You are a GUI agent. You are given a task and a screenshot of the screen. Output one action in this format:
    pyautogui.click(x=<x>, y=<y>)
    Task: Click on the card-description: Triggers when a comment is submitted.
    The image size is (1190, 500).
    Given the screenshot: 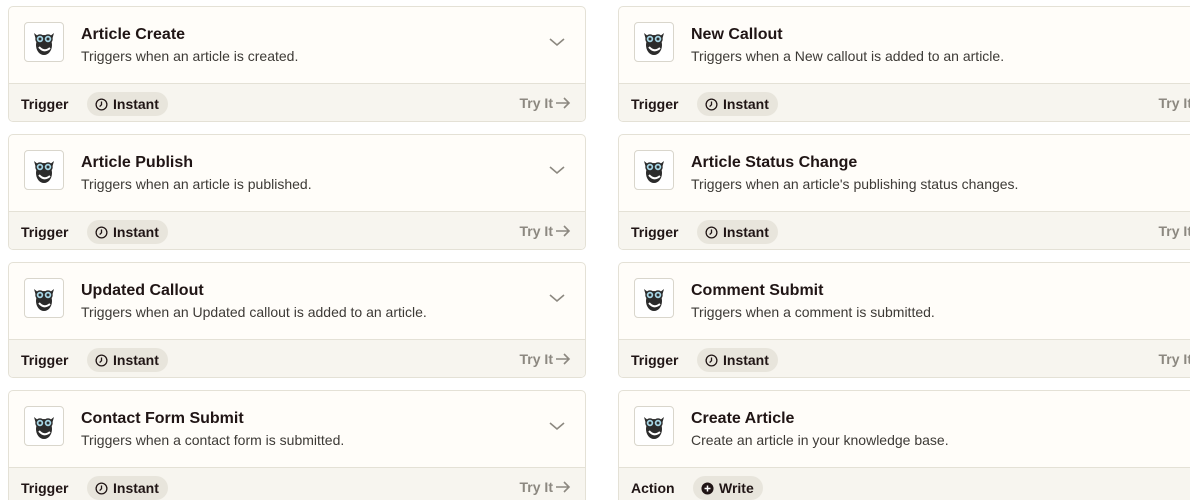 What is the action you would take?
    pyautogui.click(x=813, y=312)
    